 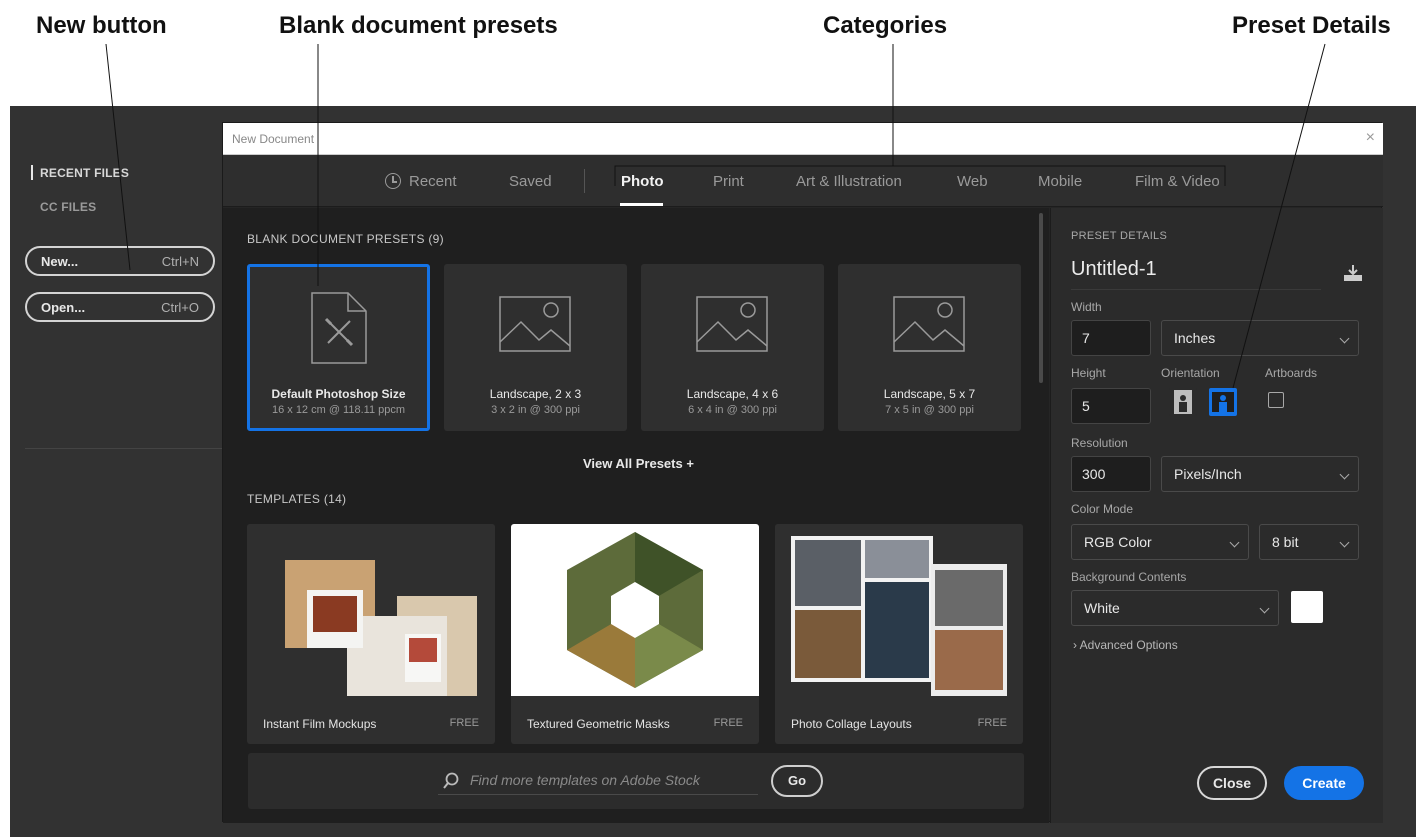 I want to click on template-card: Instant Film Mockups FREE, so click(x=371, y=634).